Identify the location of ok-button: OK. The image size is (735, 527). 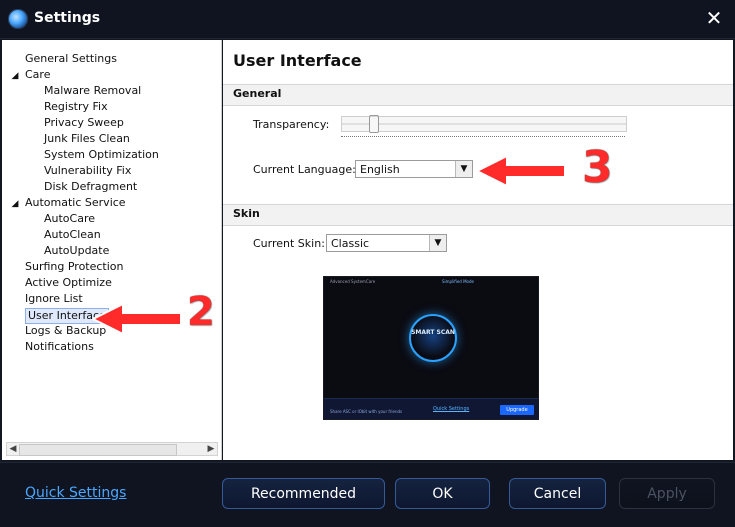
(442, 493).